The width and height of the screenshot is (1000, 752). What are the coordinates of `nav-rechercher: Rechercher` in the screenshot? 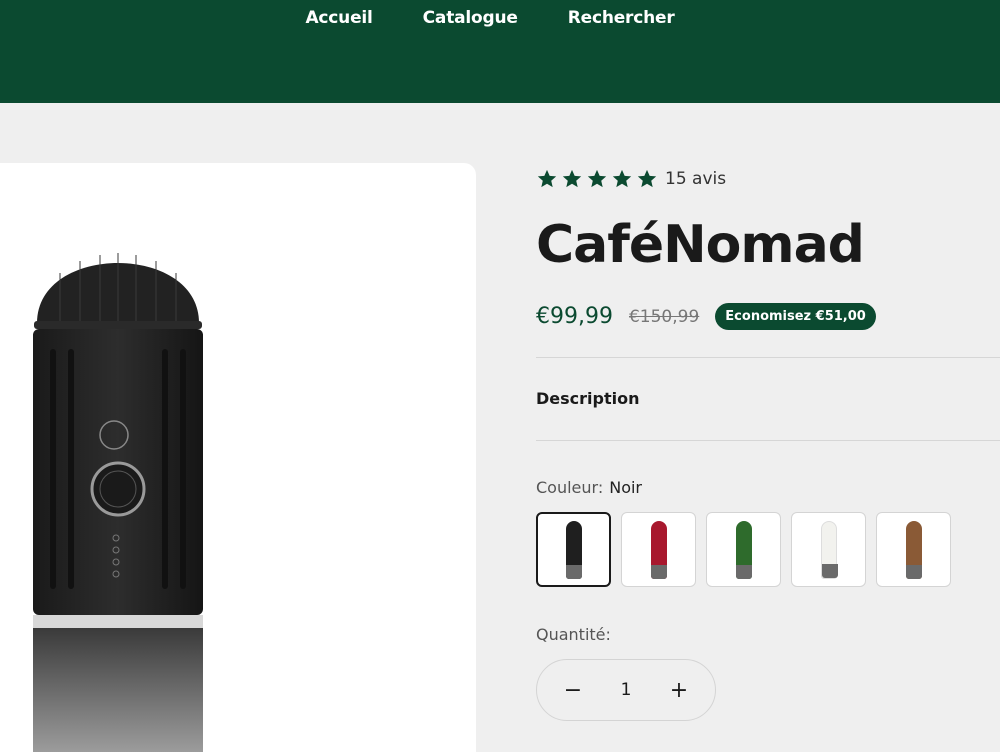 It's located at (621, 18).